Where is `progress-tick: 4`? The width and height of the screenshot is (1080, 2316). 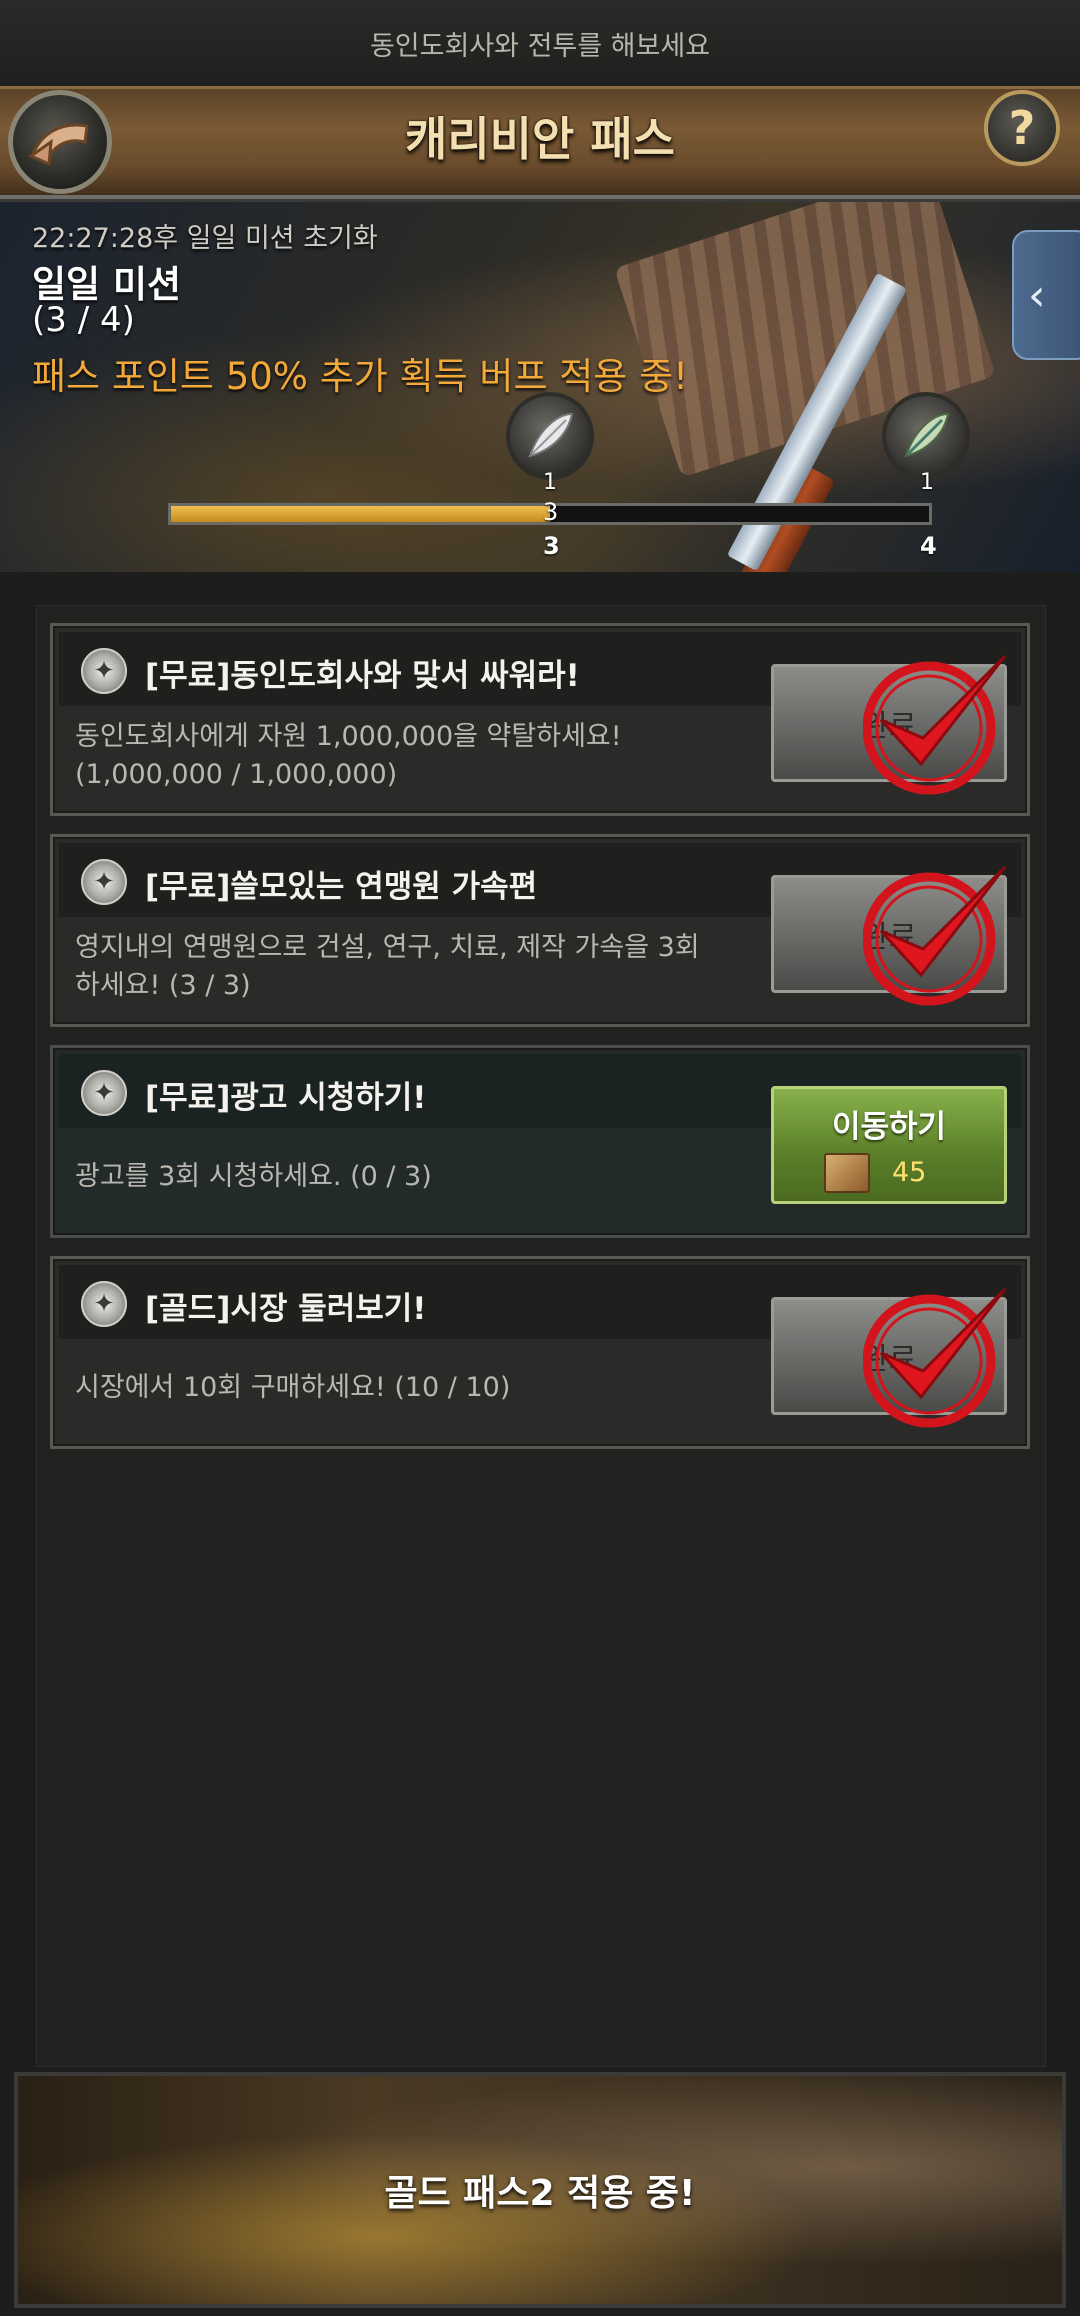
progress-tick: 4 is located at coordinates (928, 546).